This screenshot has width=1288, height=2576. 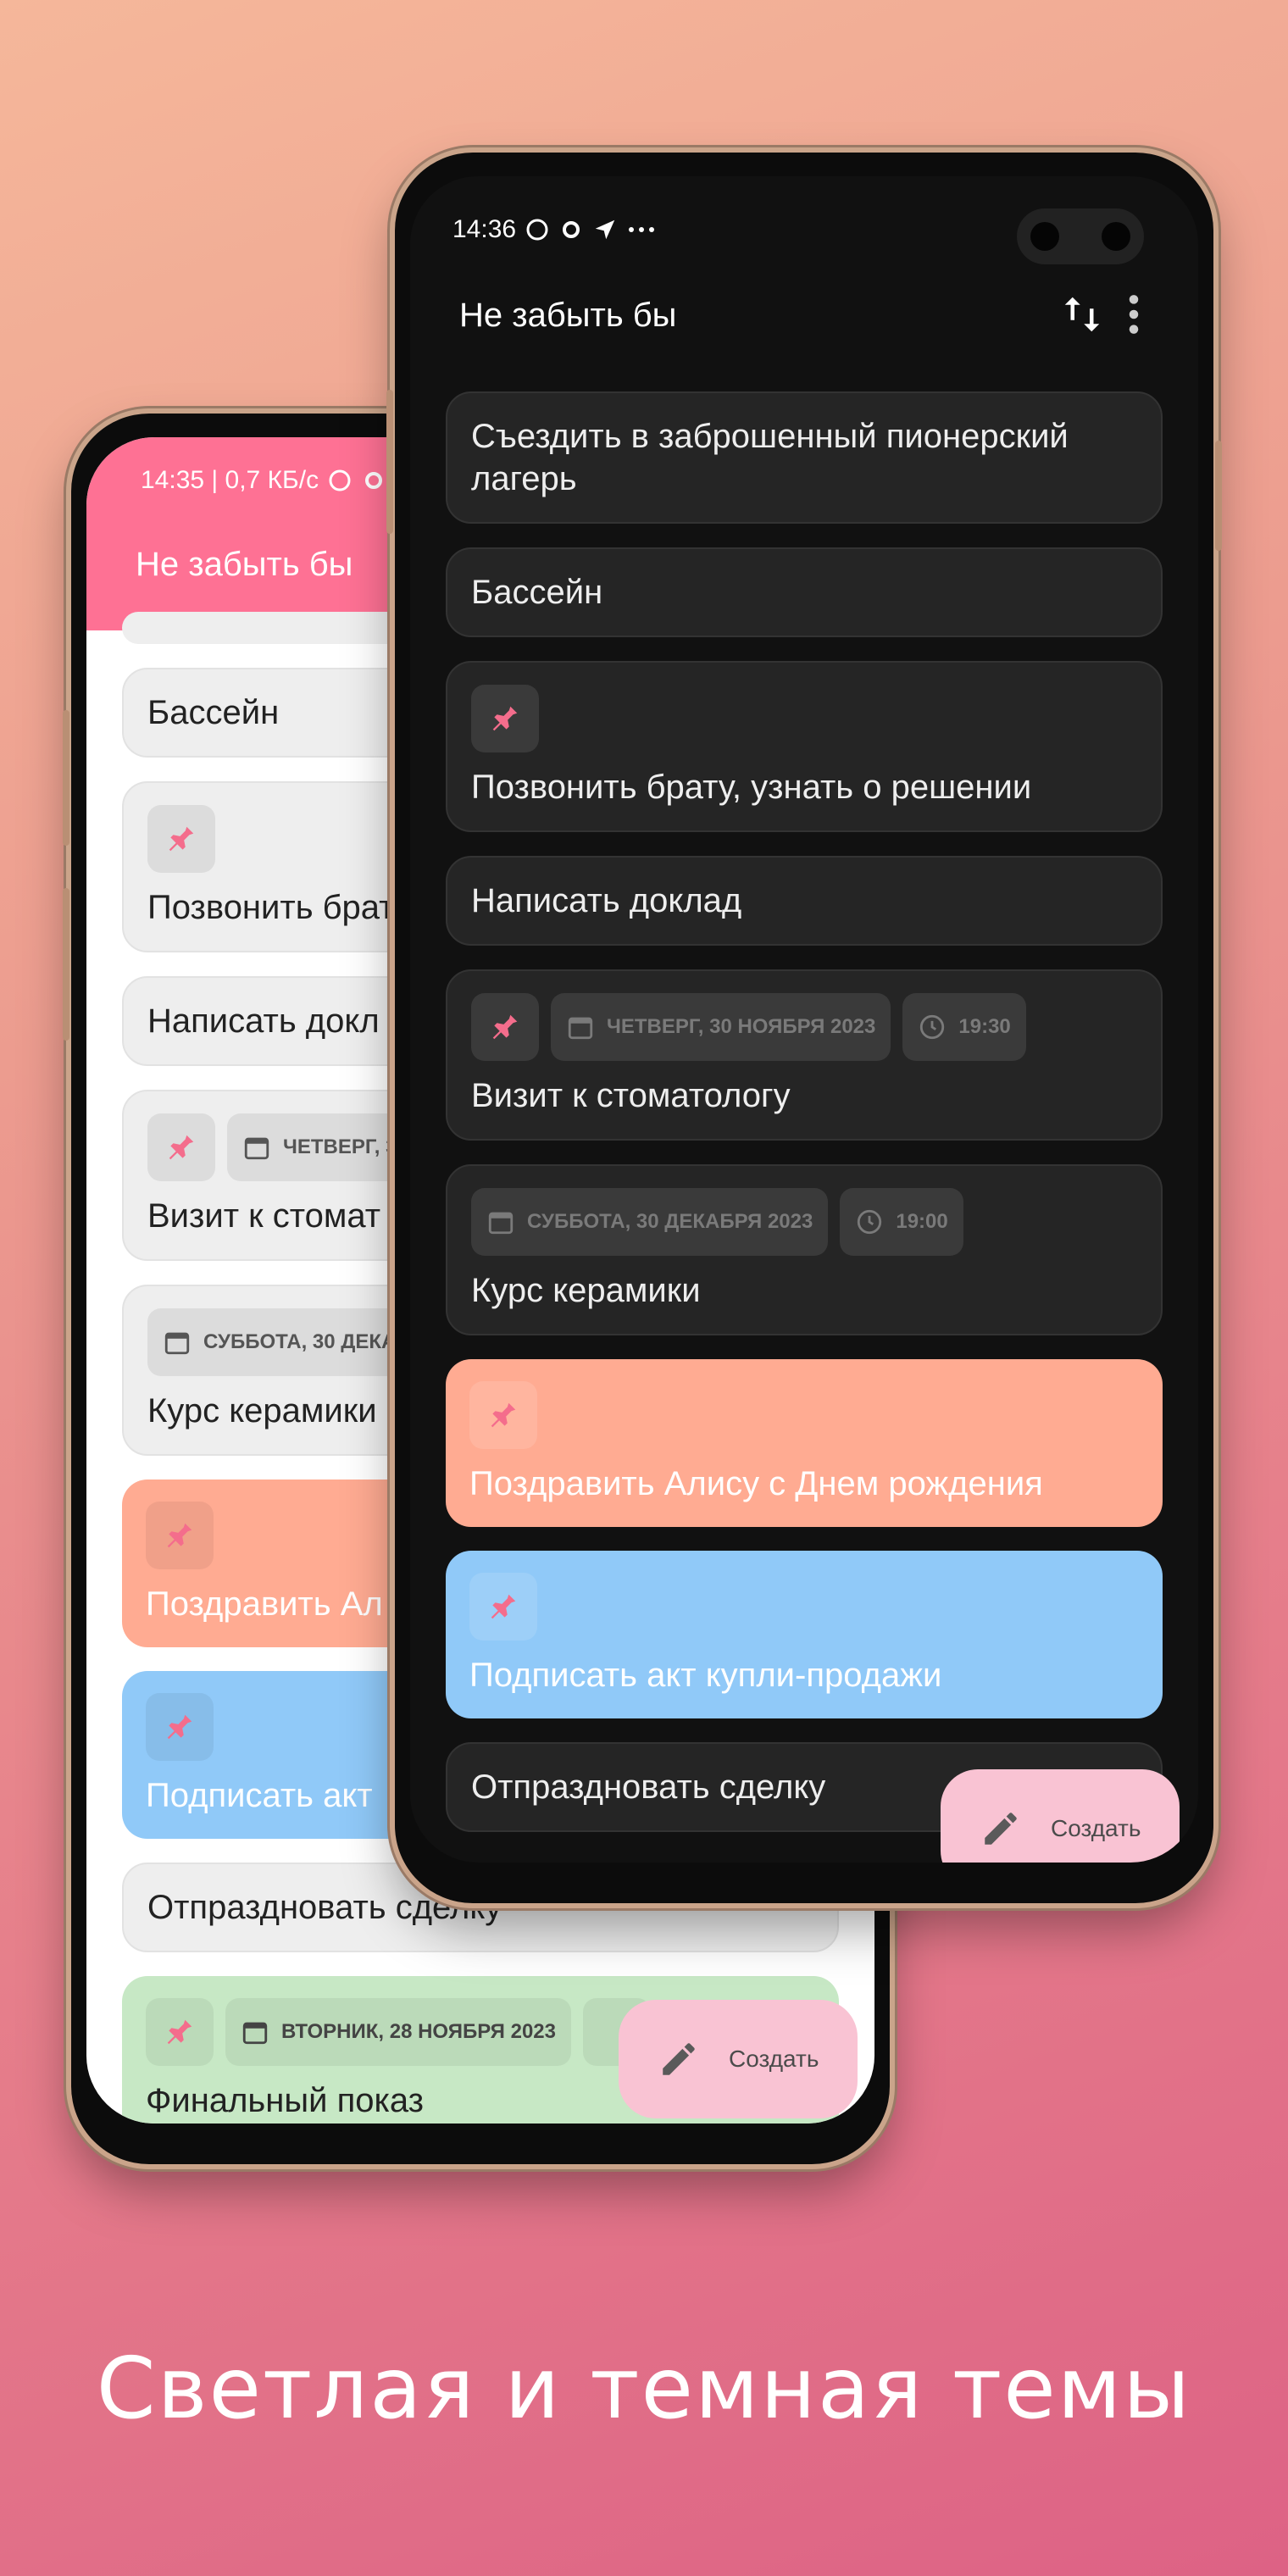 What do you see at coordinates (804, 746) in the screenshot?
I see `note-card: Позвонить брату, узнать о решении` at bounding box center [804, 746].